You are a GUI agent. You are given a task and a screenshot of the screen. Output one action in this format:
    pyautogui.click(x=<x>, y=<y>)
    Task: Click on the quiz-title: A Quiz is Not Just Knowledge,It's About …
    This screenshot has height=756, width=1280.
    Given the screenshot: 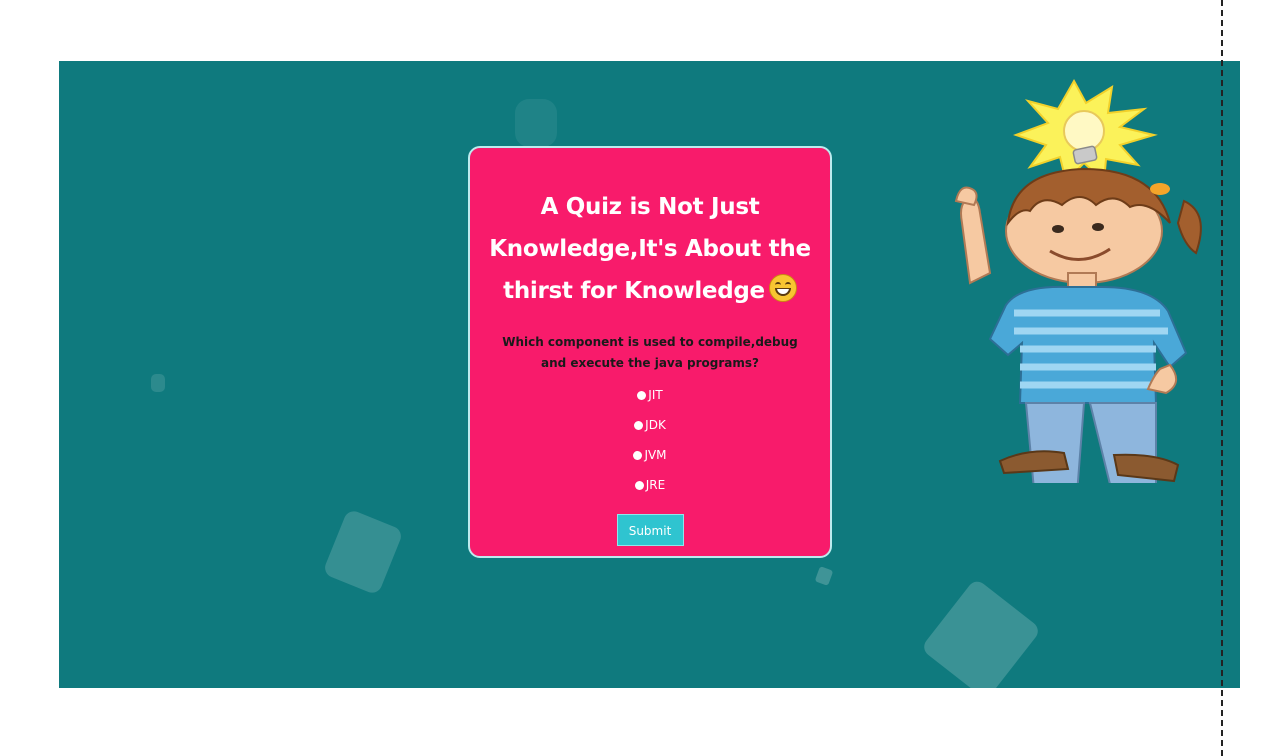 What is the action you would take?
    pyautogui.click(x=650, y=249)
    